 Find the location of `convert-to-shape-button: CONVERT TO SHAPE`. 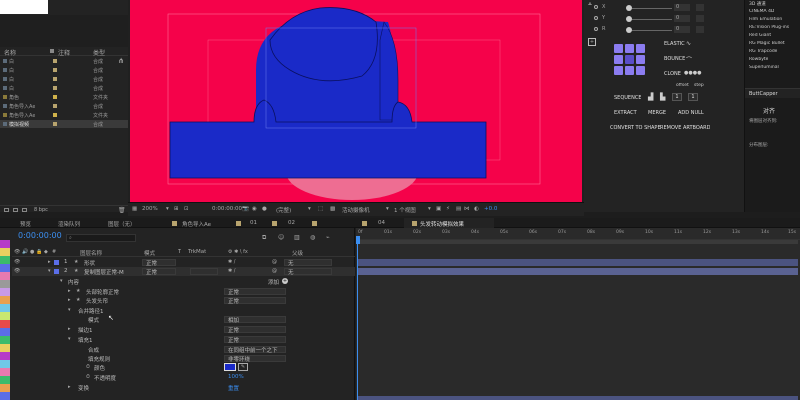

convert-to-shape-button: CONVERT TO SHAPE is located at coordinates (635, 128).